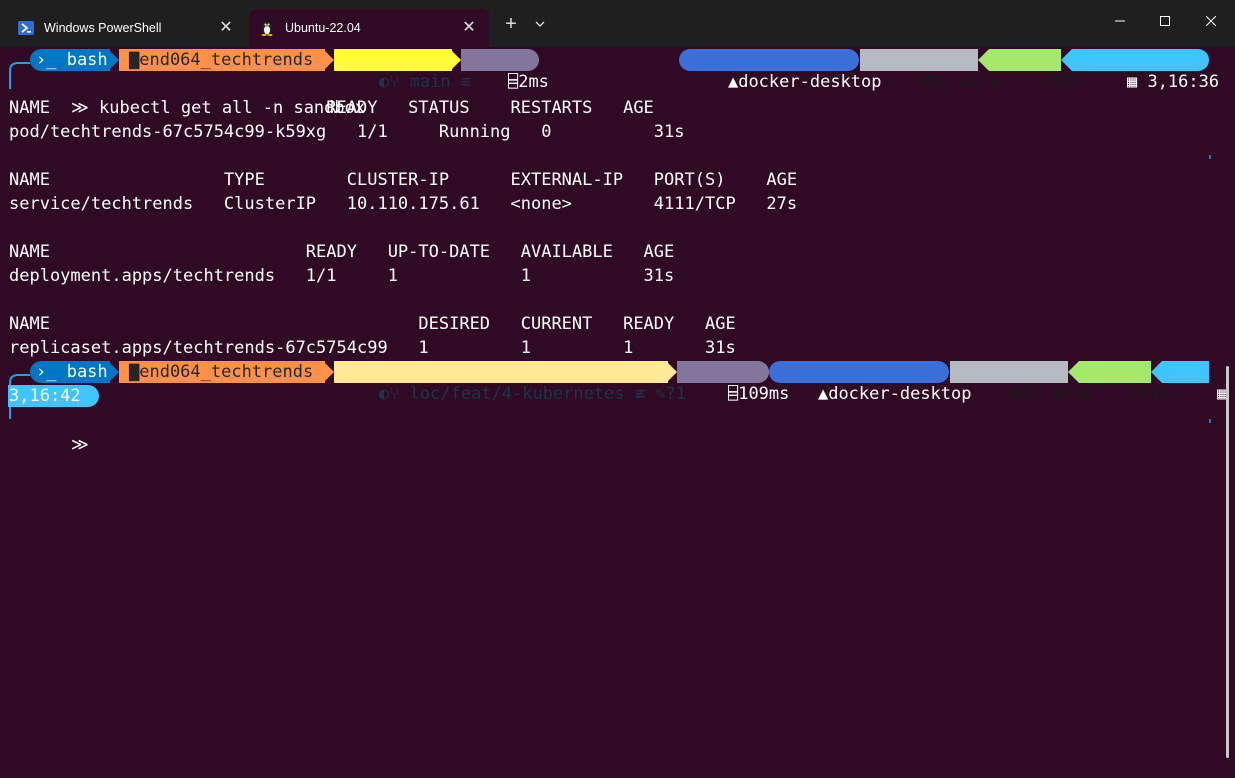 The image size is (1235, 778). Describe the element at coordinates (79, 445) in the screenshot. I see `prompt-chevron-icon: ≫` at that location.